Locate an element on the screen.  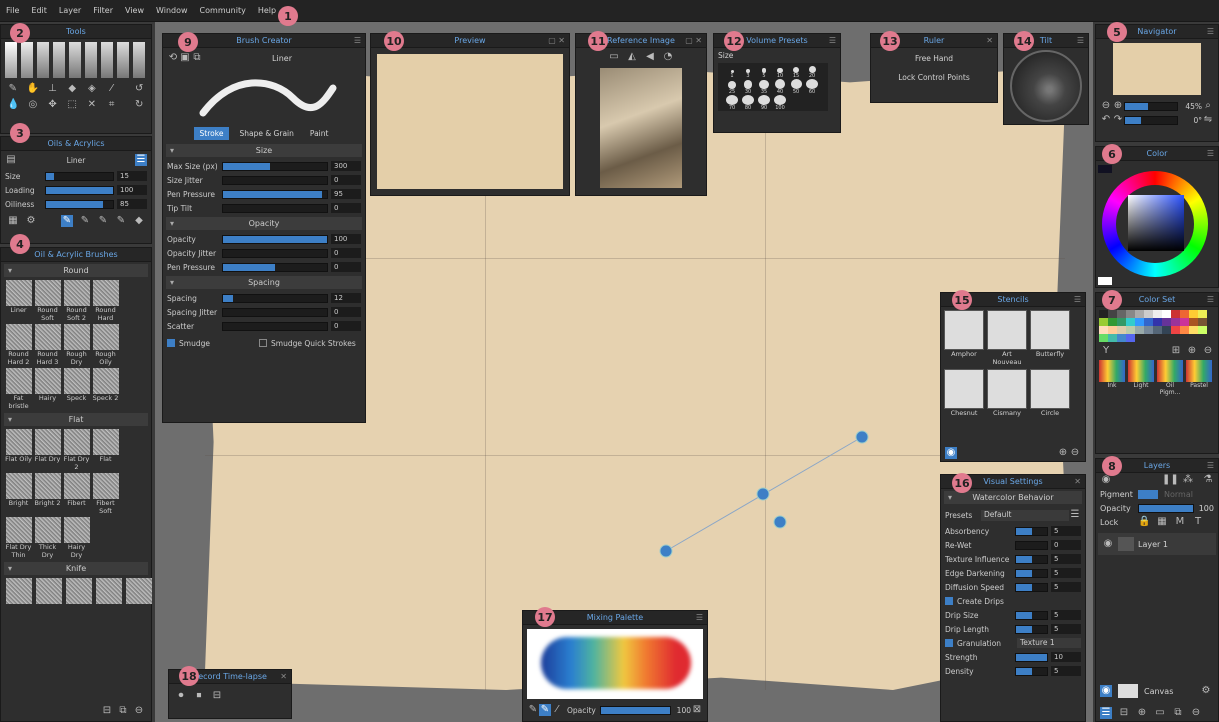
merge-icon: ⊟ is located at coordinates (1124, 713).